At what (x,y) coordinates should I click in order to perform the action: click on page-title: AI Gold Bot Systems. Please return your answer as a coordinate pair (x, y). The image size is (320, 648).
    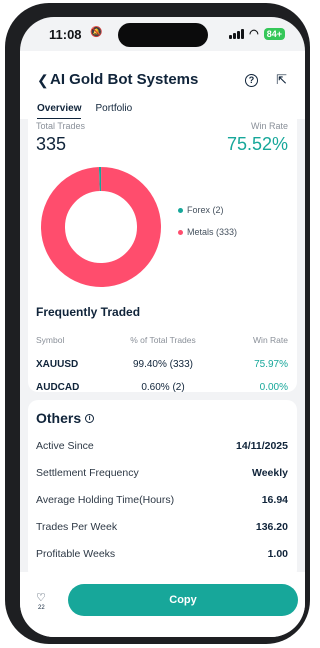
    Looking at the image, I should click on (124, 79).